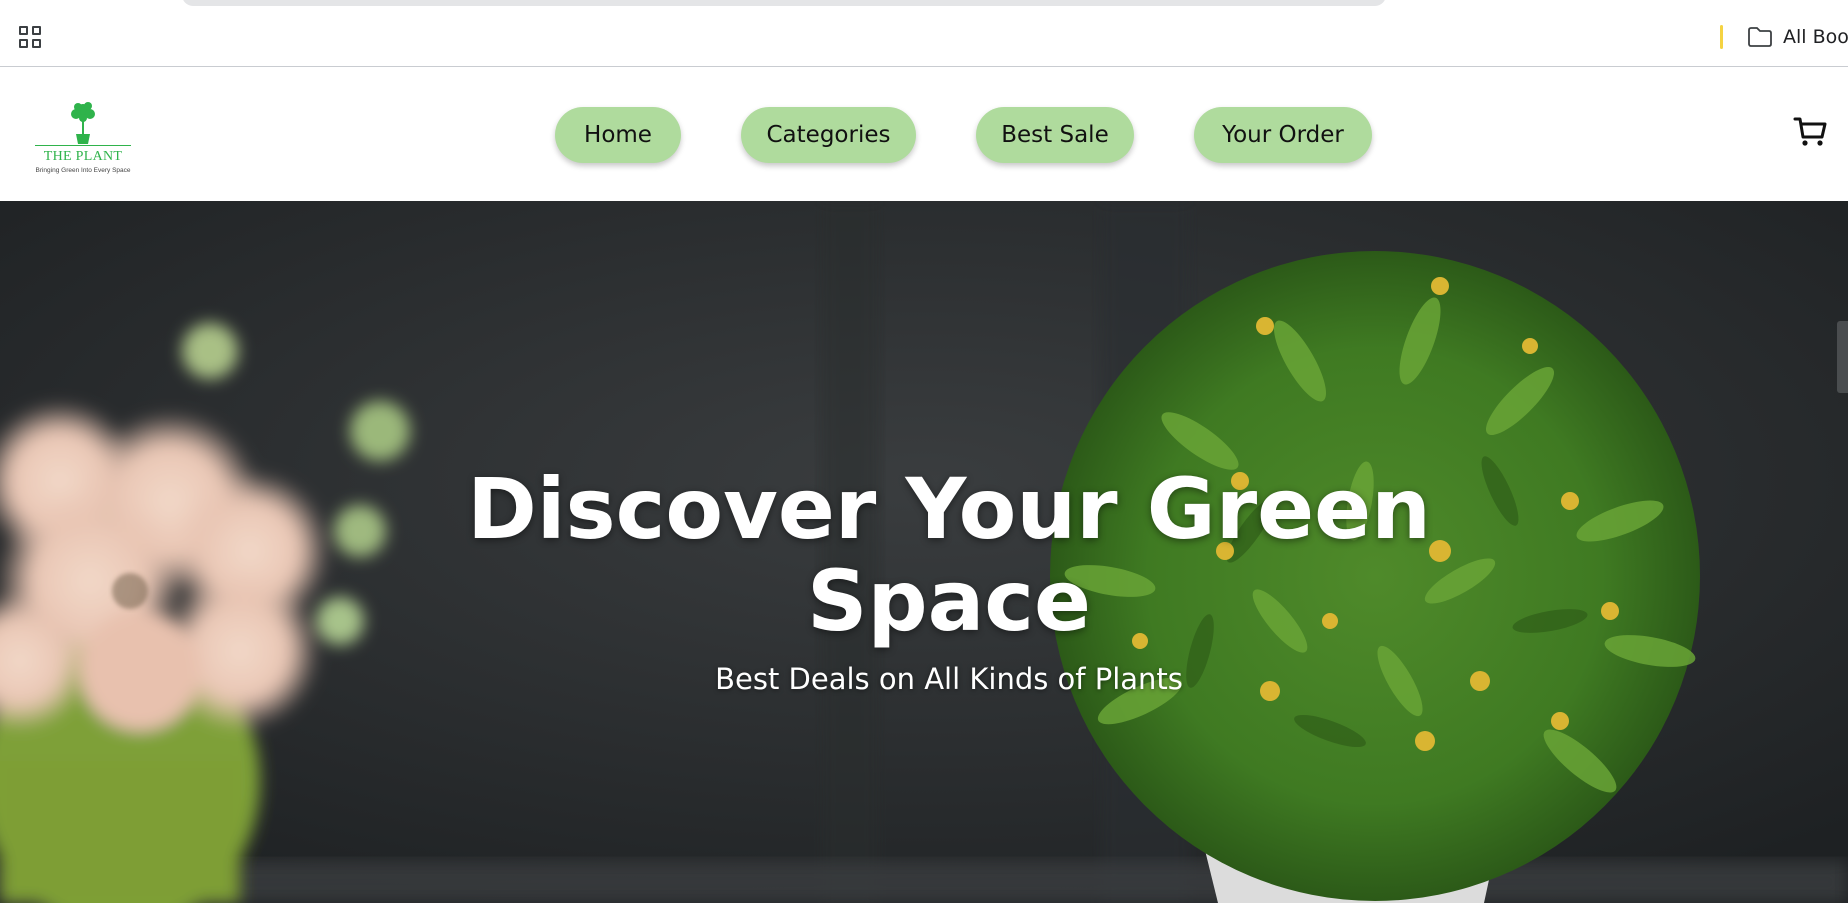 The image size is (1848, 903). Describe the element at coordinates (1760, 37) in the screenshot. I see `folder-icon` at that location.